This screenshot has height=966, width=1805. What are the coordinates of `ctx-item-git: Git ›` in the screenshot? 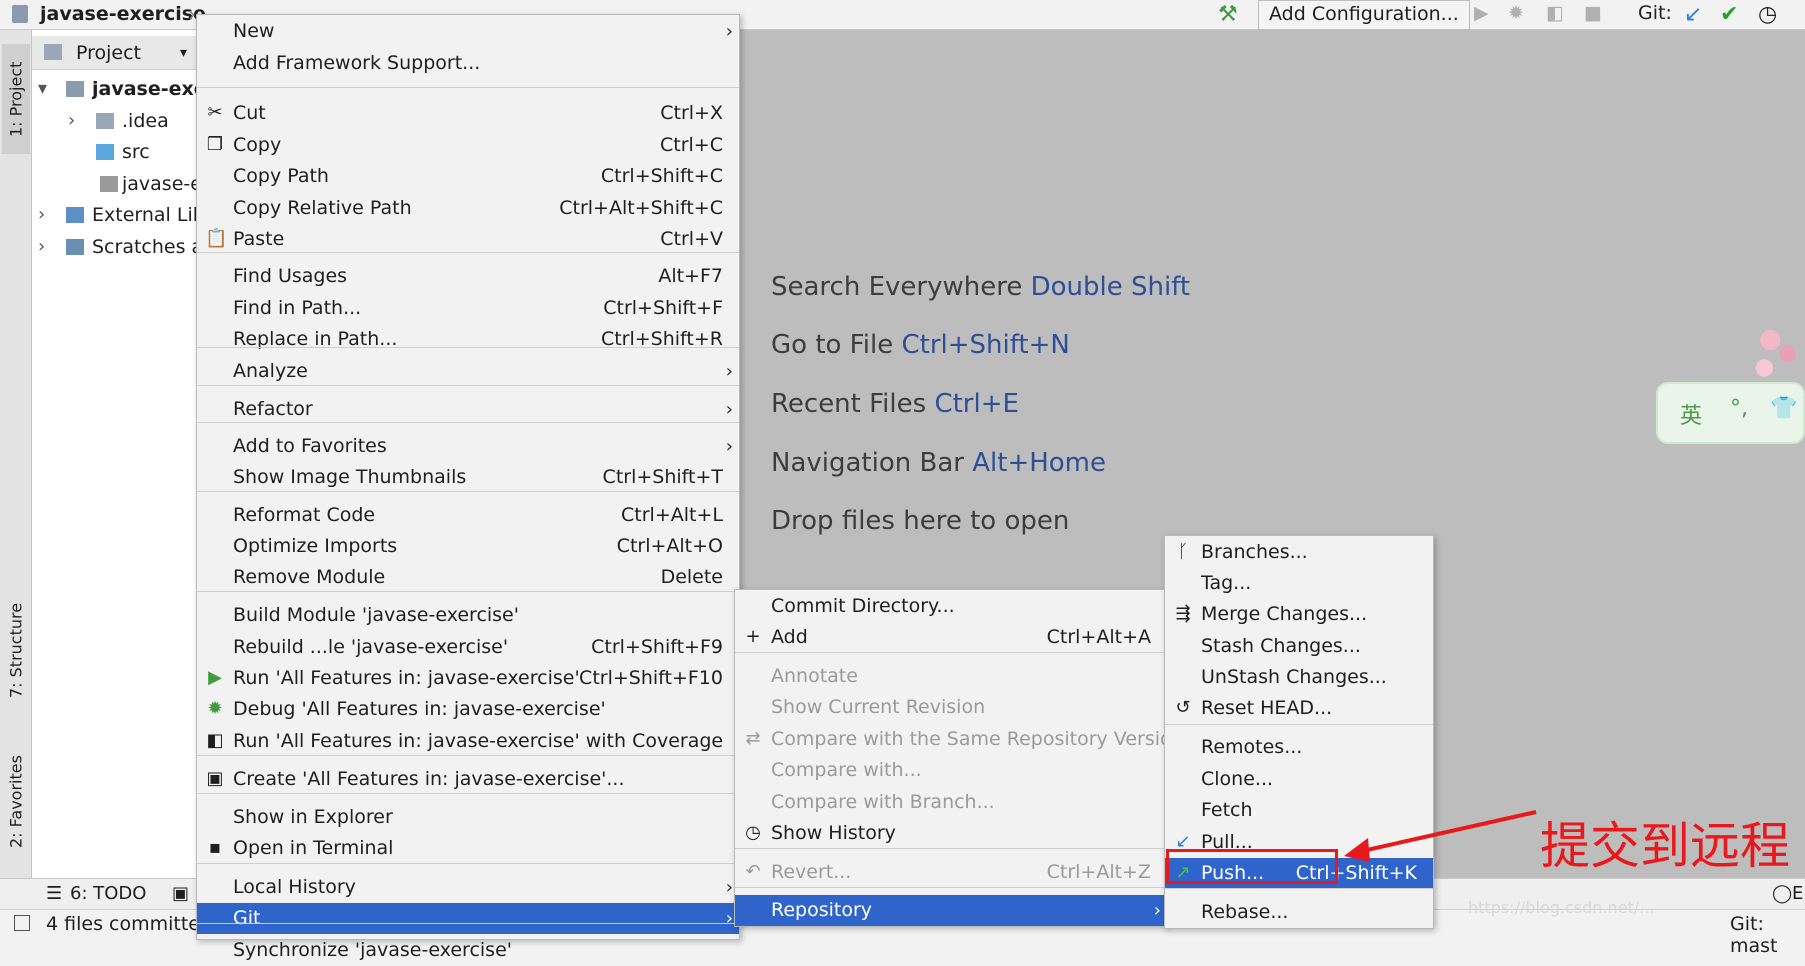 It's located at (468, 918).